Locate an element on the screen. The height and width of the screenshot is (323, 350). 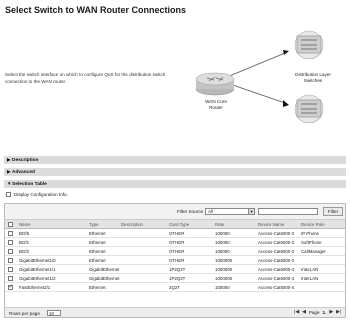
rows-per-page-value: 10 is located at coordinates (51, 313).